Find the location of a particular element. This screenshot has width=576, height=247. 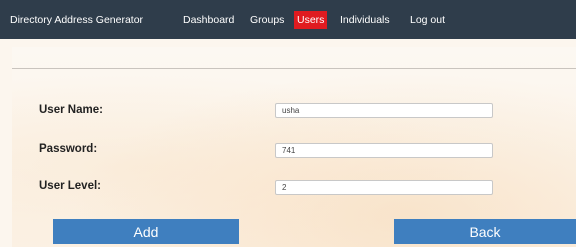

nav-dashboard: Dashboard is located at coordinates (208, 20).